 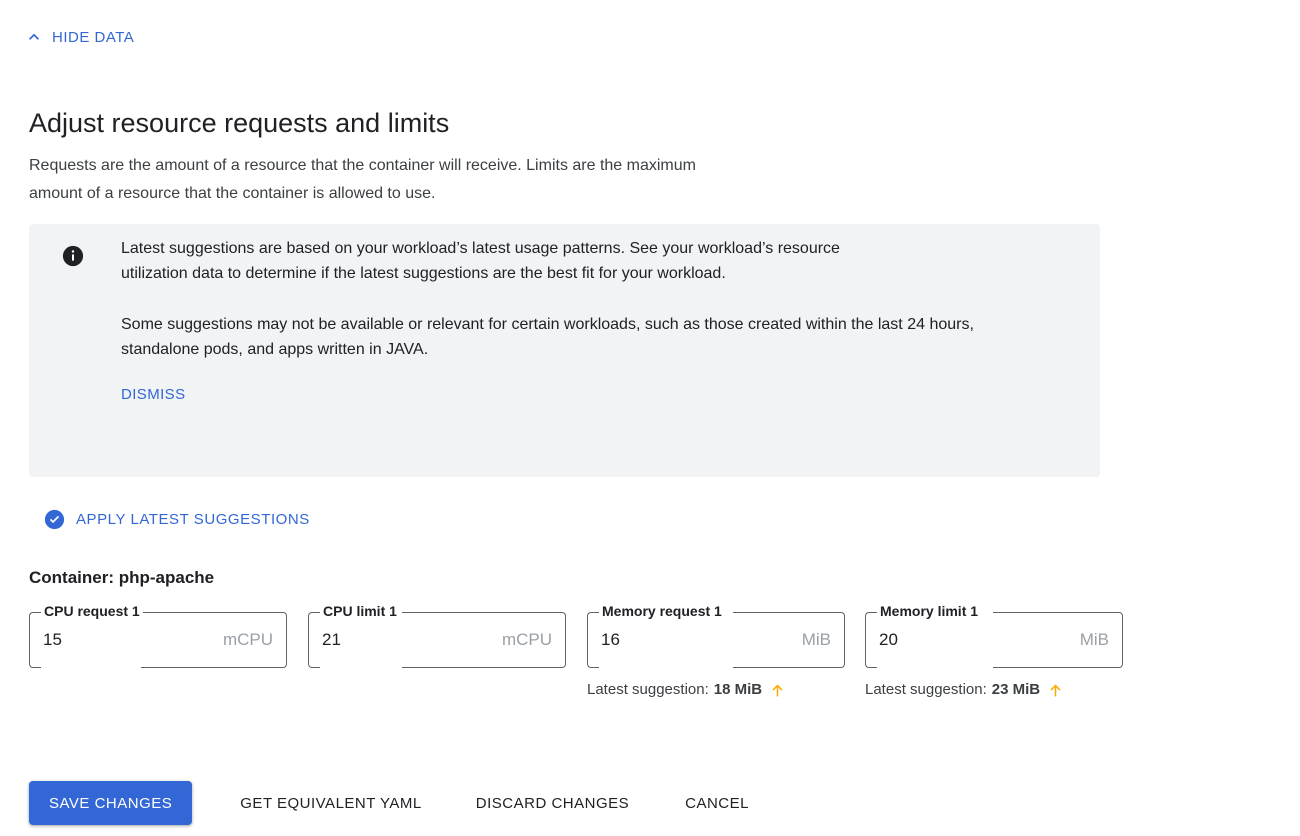 I want to click on memory-limit-1-label: Memory limit 1, so click(x=929, y=611).